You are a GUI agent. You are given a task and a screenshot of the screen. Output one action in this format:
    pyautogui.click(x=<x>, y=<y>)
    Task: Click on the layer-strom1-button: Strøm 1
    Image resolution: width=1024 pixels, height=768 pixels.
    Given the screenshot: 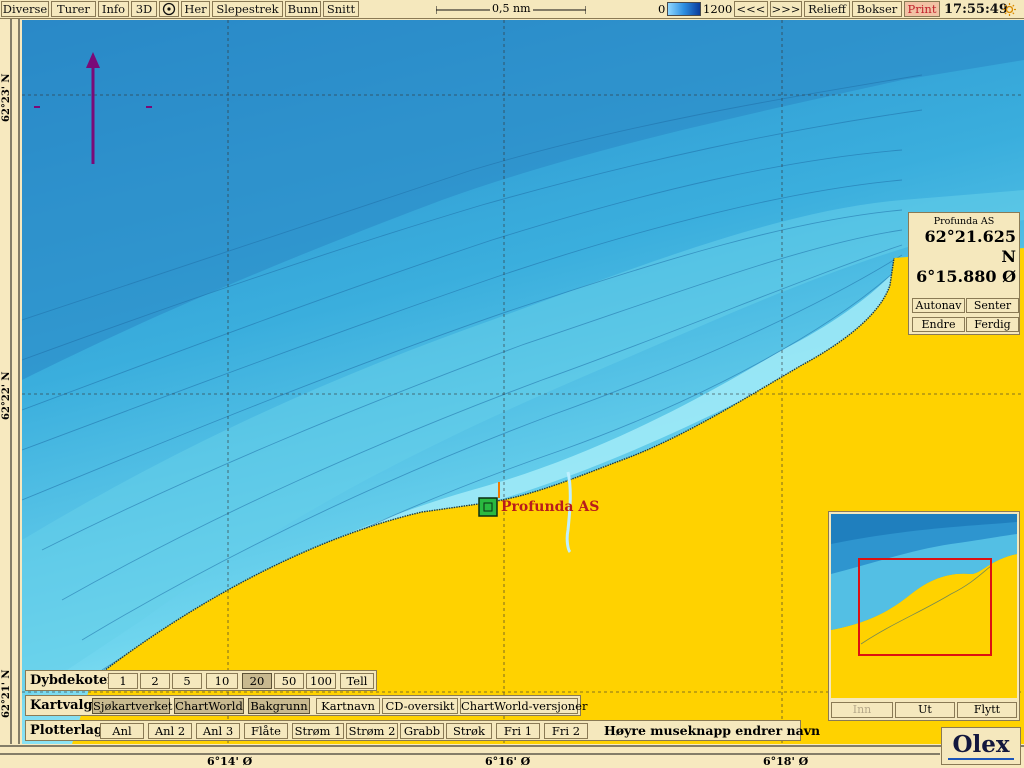 What is the action you would take?
    pyautogui.click(x=318, y=731)
    